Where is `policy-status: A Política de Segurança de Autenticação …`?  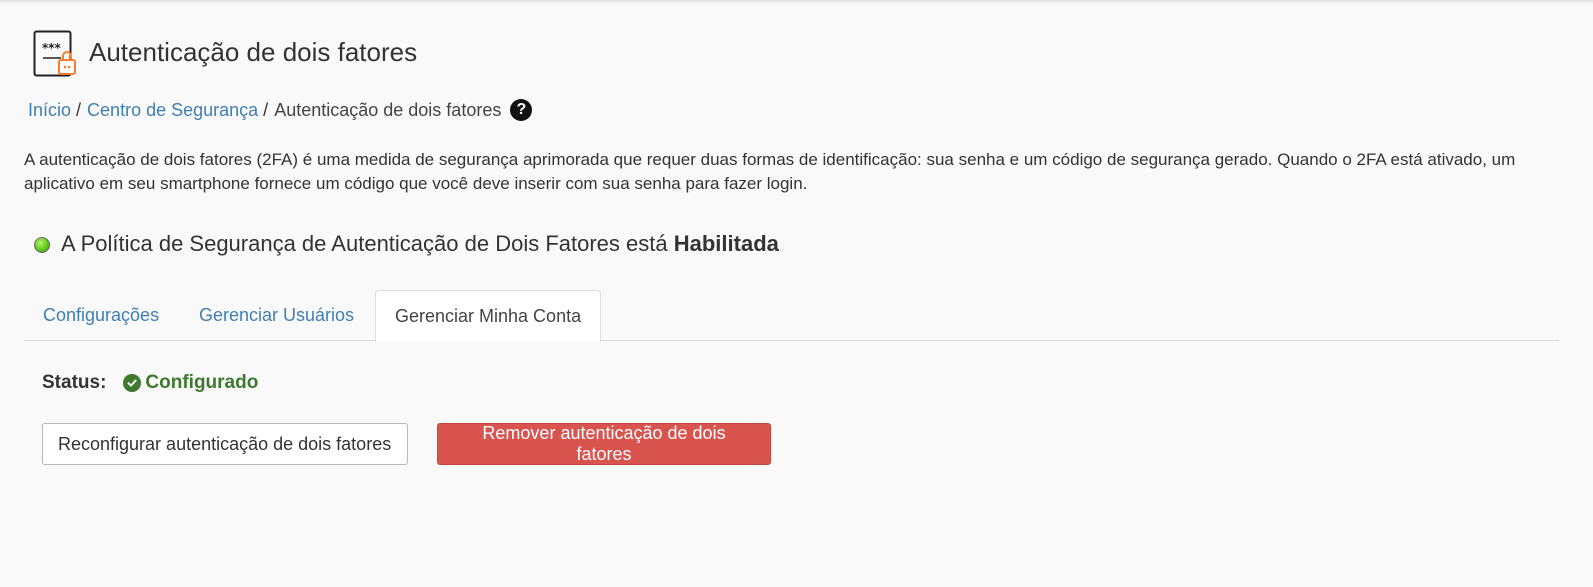
policy-status: A Política de Segurança de Autenticação … is located at coordinates (406, 244).